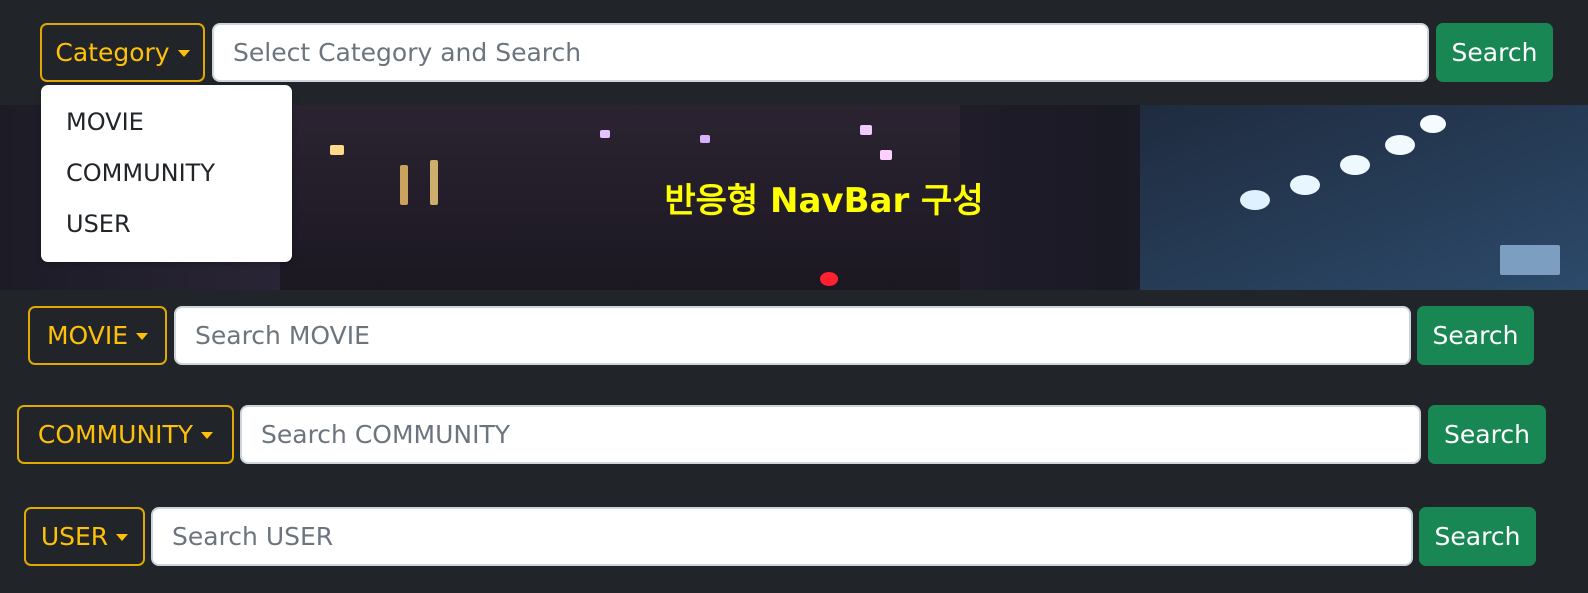  Describe the element at coordinates (112, 52) in the screenshot. I see `category-button-label: Category` at that location.